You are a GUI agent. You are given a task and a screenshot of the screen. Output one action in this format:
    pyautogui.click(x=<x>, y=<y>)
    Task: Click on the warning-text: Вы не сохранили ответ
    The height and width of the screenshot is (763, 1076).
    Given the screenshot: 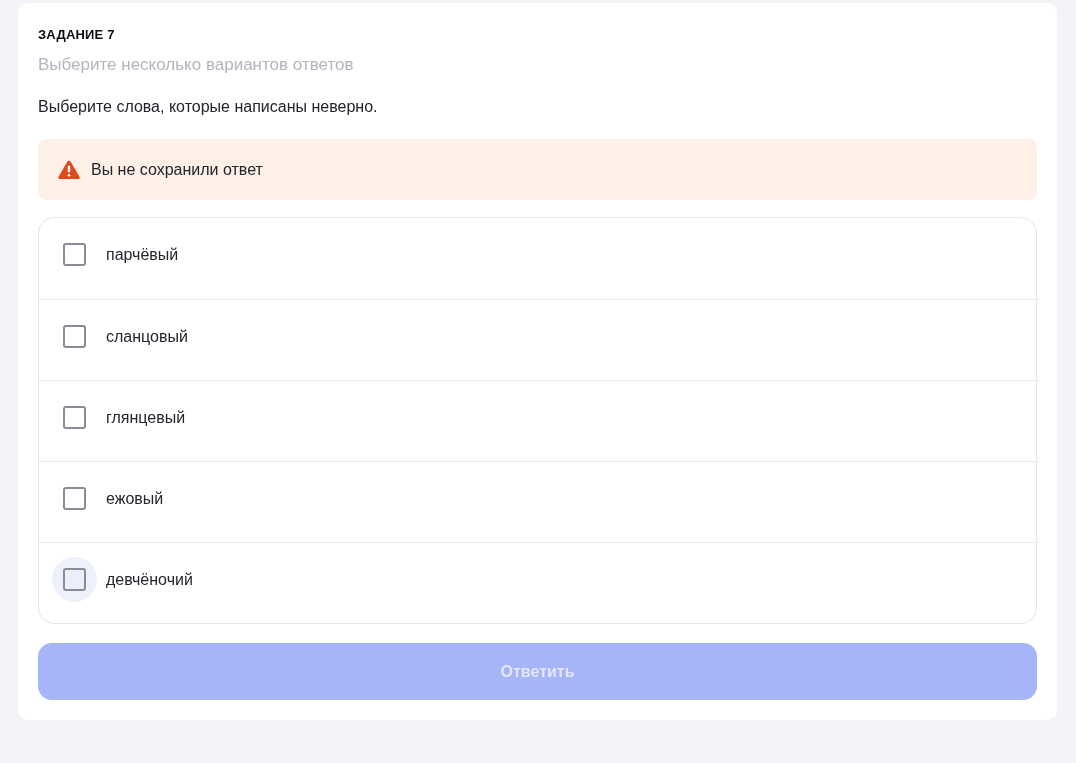 What is the action you would take?
    pyautogui.click(x=177, y=169)
    